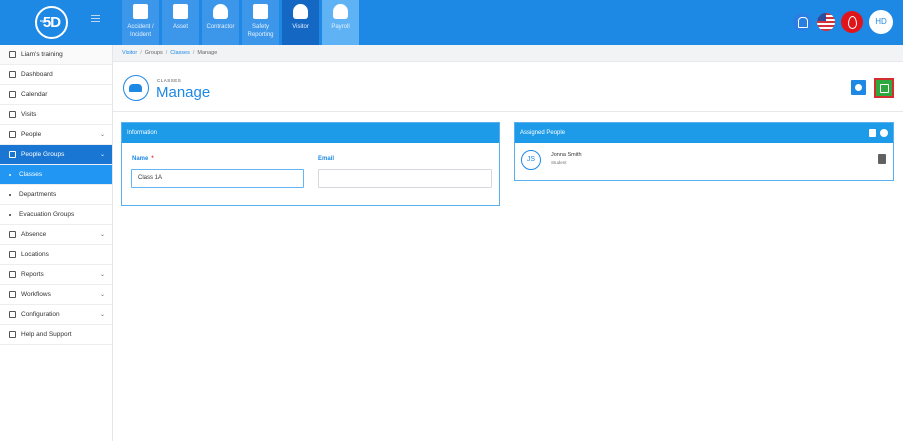 The image size is (903, 441). Describe the element at coordinates (152, 159) in the screenshot. I see `required-marker: *` at that location.